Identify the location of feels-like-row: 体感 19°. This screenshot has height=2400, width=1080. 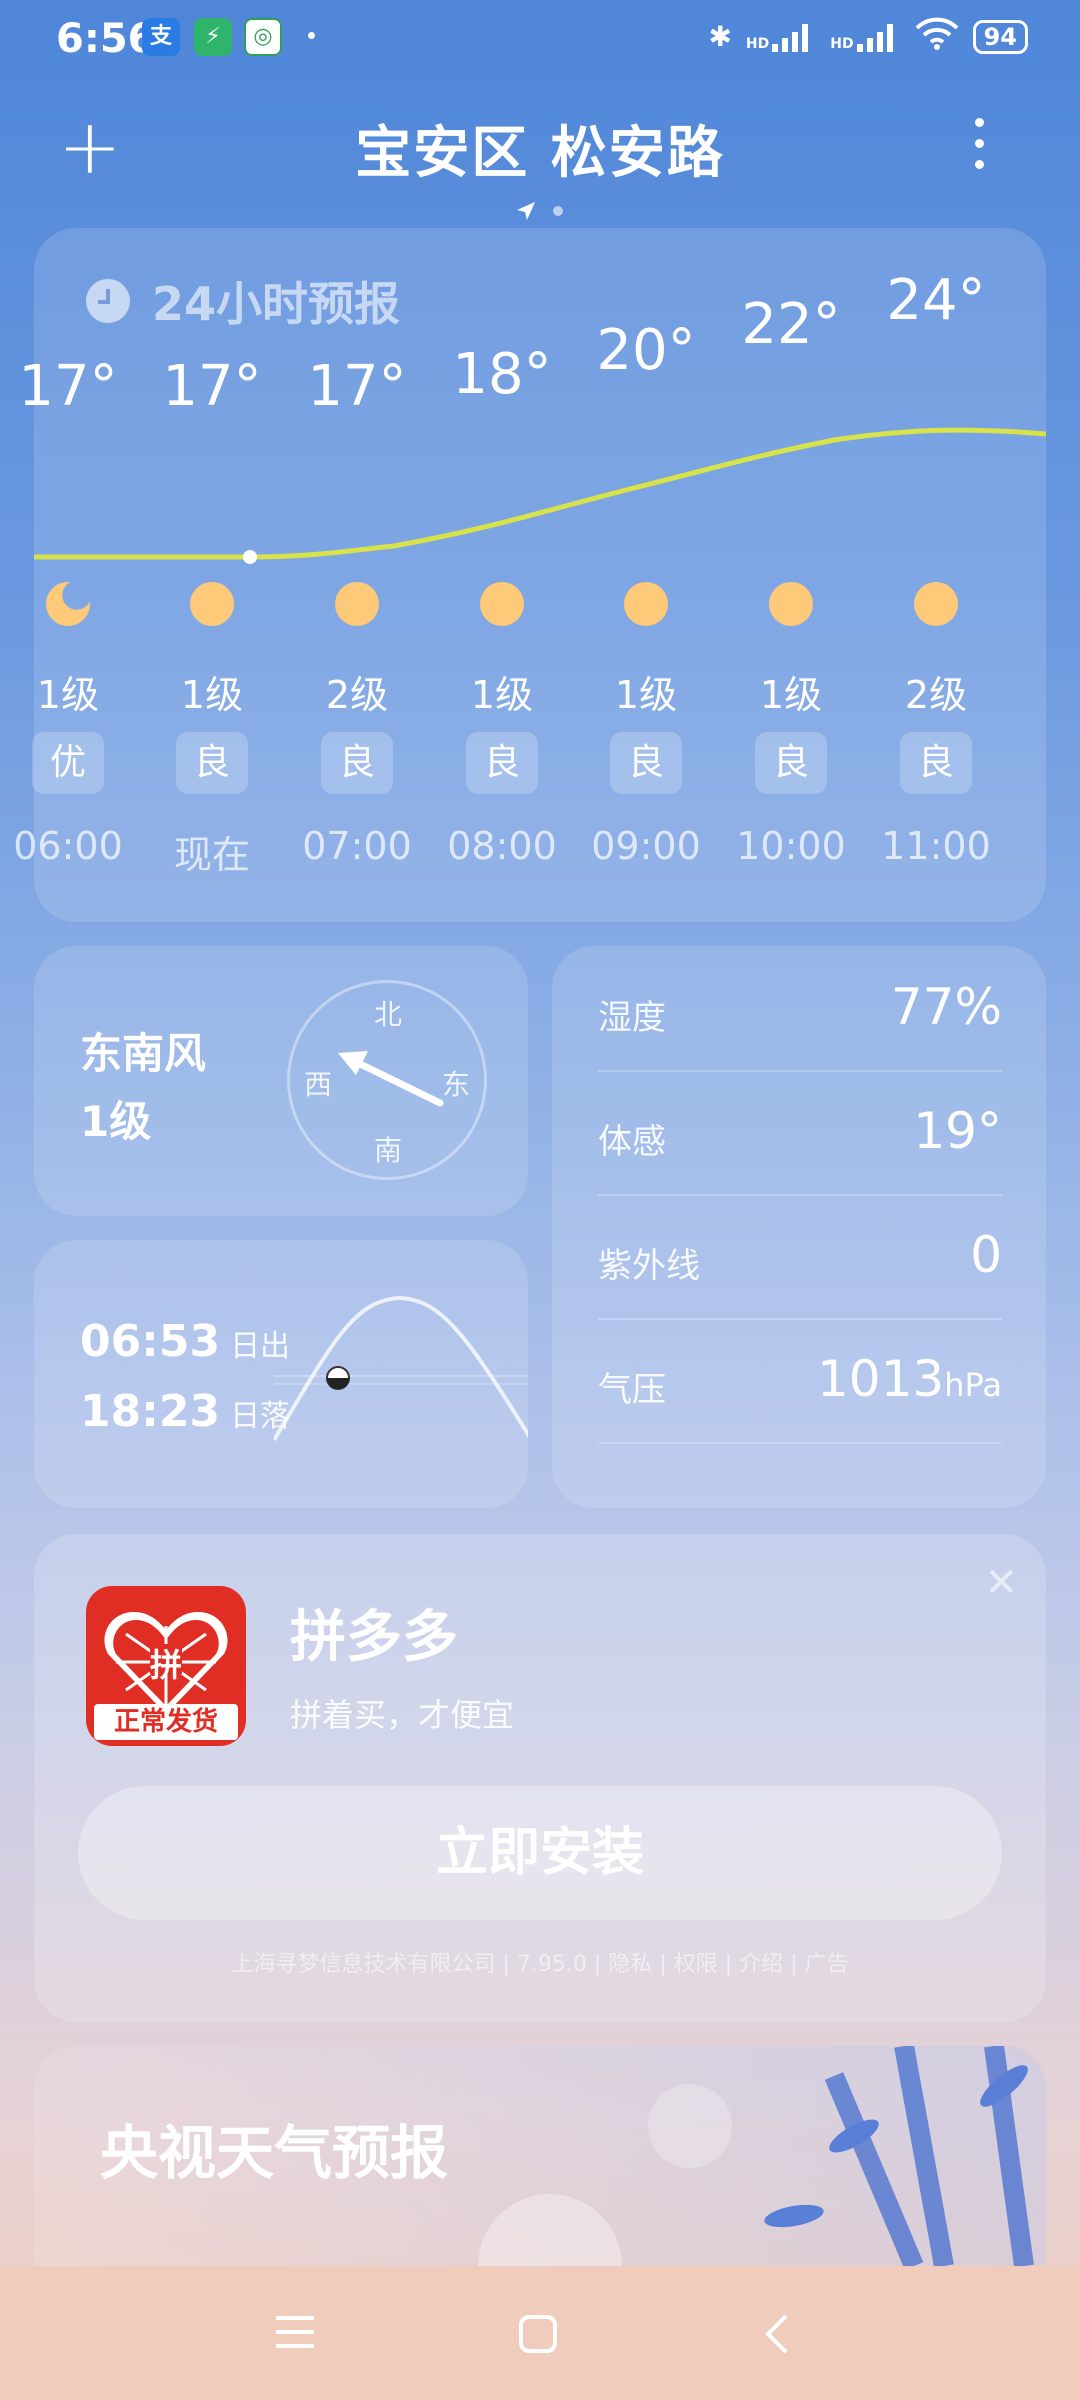
(800, 1133).